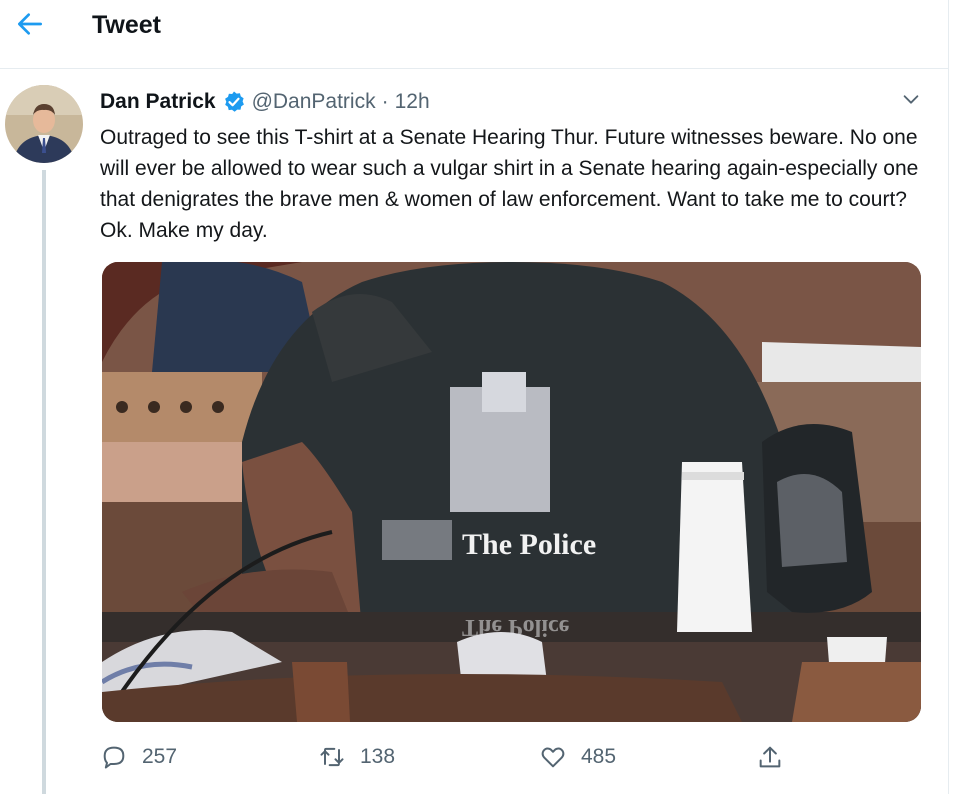 This screenshot has height=794, width=959. I want to click on page-title: Tweet, so click(126, 25).